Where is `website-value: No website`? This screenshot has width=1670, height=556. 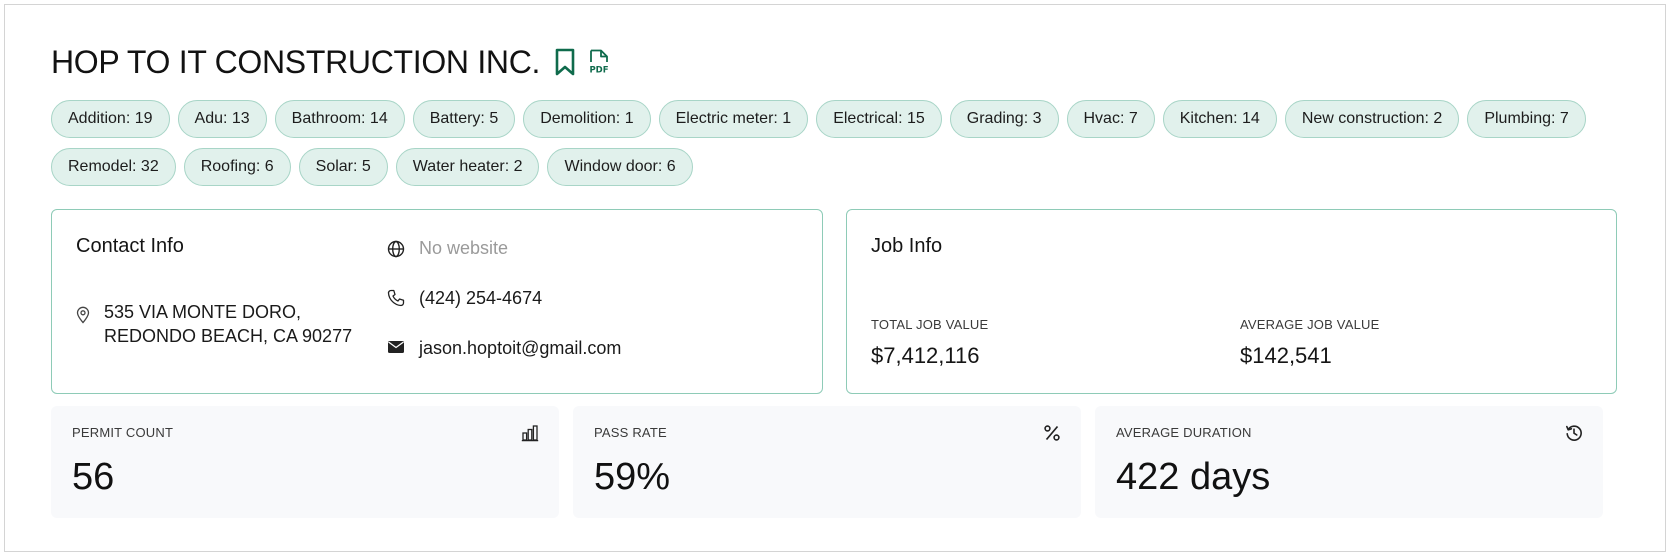
website-value: No website is located at coordinates (464, 248).